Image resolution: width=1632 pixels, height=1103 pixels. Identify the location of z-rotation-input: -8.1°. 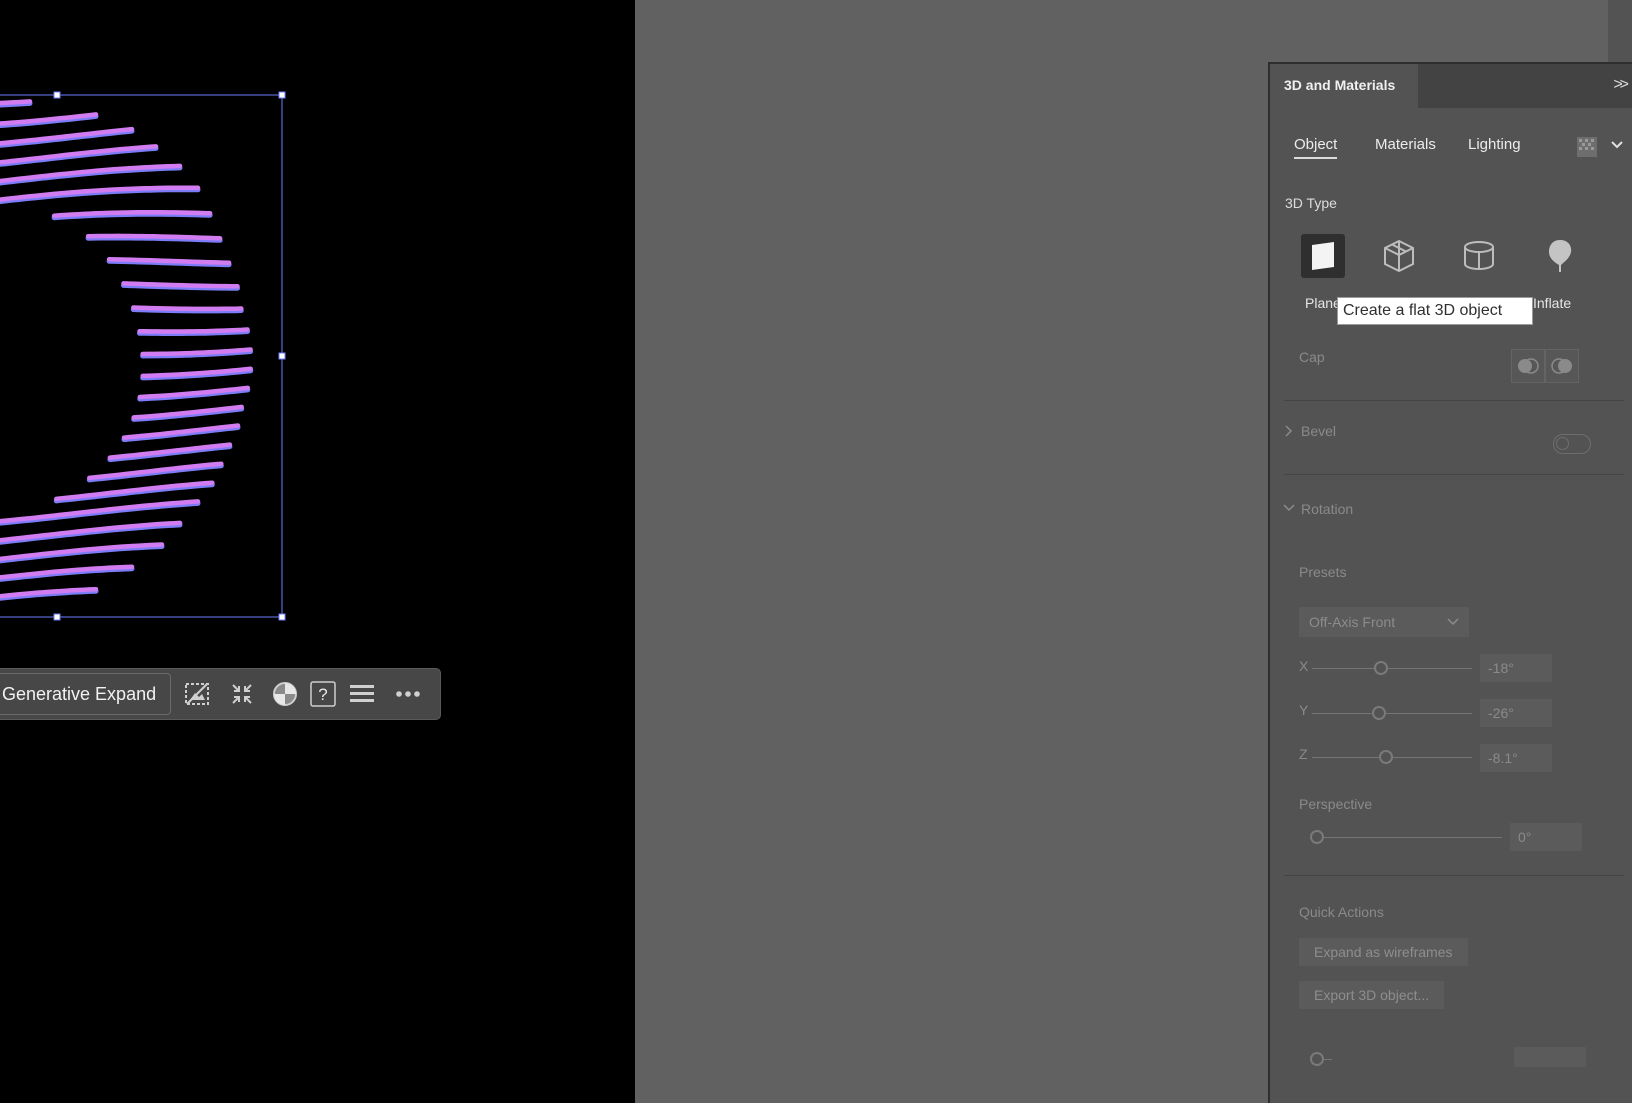
(1516, 758).